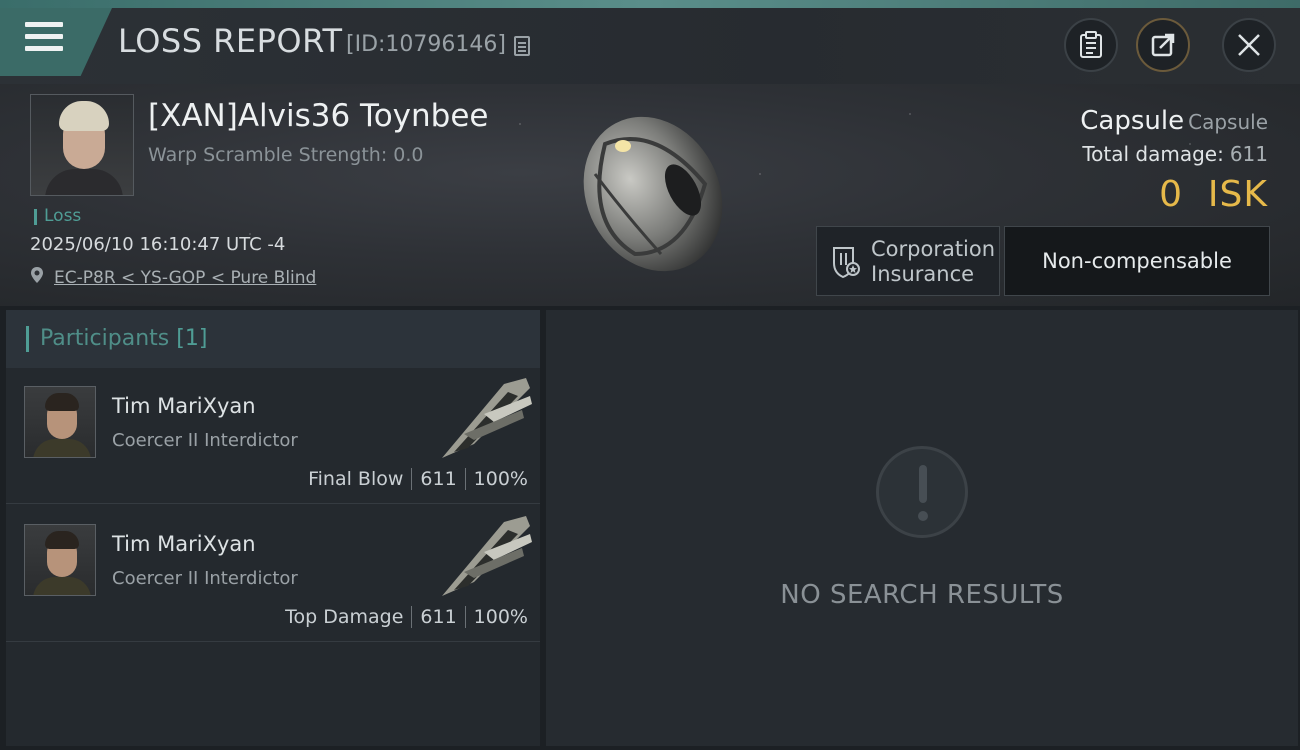 The height and width of the screenshot is (750, 1300). I want to click on victim-portrait, so click(82, 145).